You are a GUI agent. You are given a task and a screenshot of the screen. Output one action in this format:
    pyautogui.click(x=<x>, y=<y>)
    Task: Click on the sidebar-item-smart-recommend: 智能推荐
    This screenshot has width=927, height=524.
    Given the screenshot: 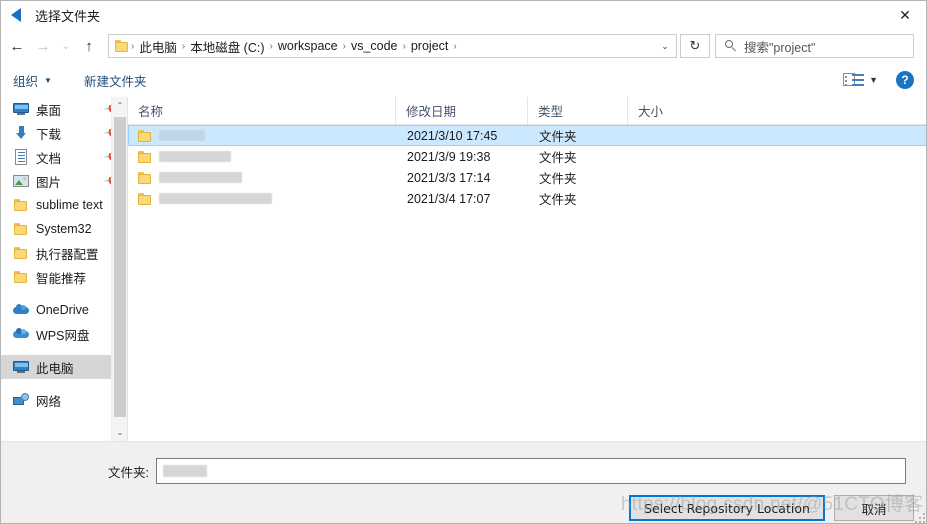 What is the action you would take?
    pyautogui.click(x=64, y=277)
    